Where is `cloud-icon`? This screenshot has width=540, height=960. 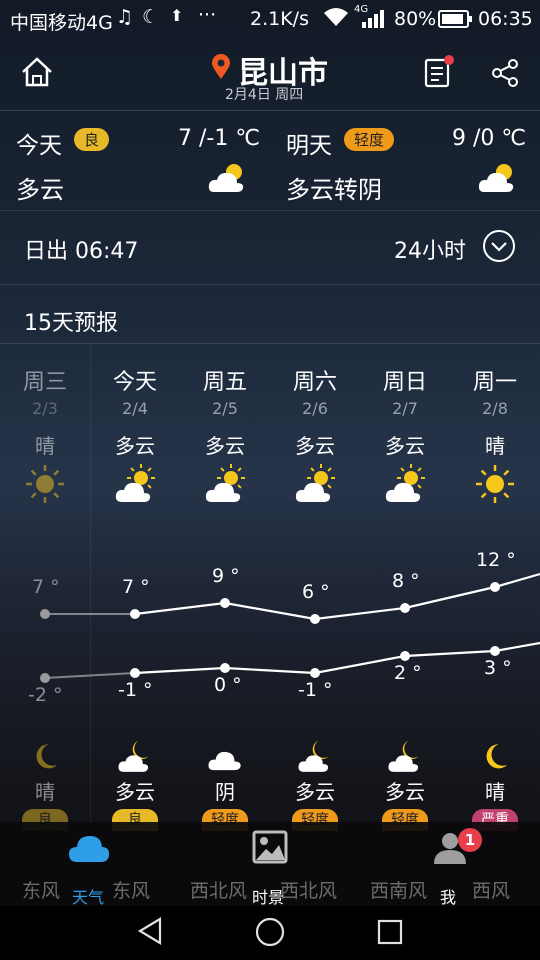
cloud-icon is located at coordinates (89, 849).